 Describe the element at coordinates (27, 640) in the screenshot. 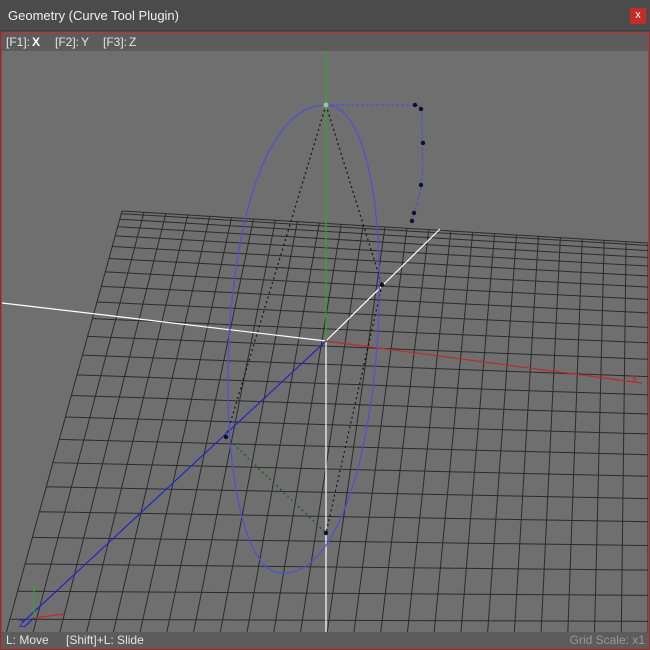

I see `move-hint: L: Move` at that location.